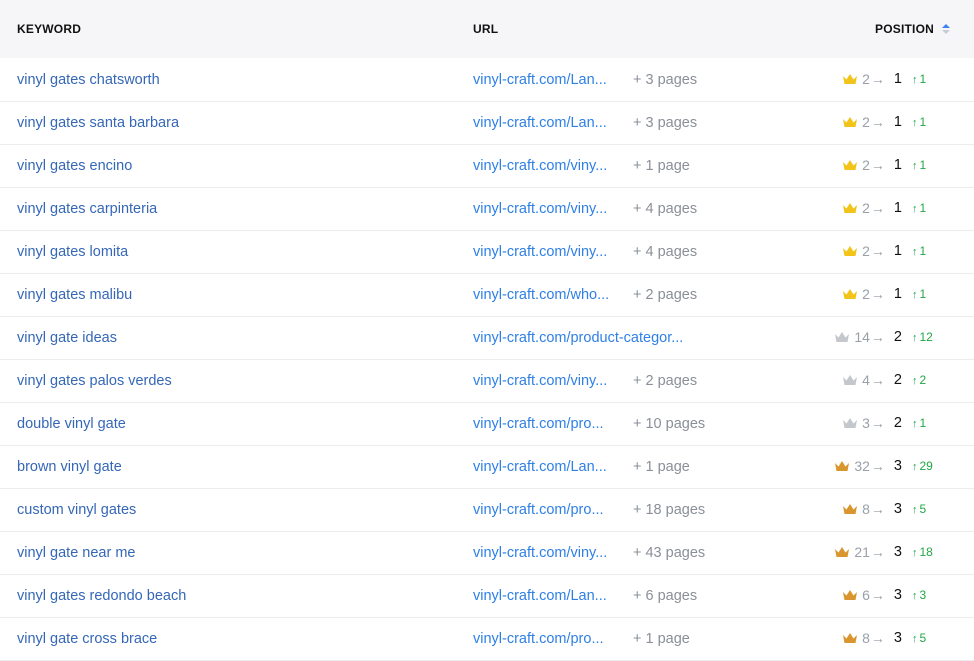 This screenshot has width=974, height=661. Describe the element at coordinates (485, 29) in the screenshot. I see `url-column-header: URL` at that location.